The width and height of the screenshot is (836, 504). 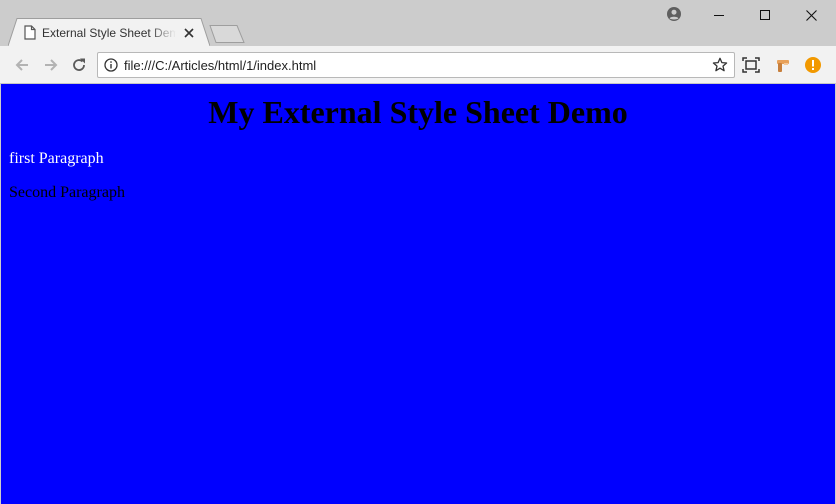 I want to click on alert-icon, so click(x=813, y=65).